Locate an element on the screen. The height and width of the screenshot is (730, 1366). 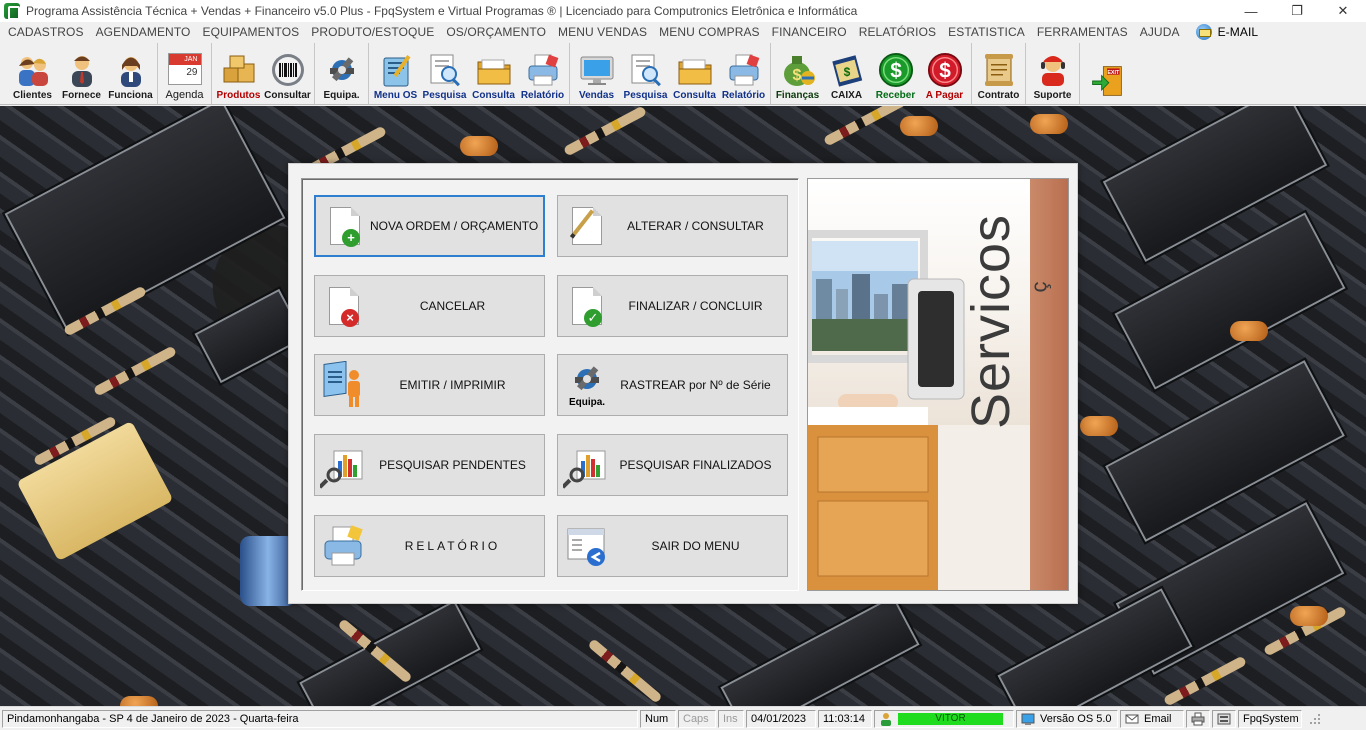
produtos-button: Produtos is located at coordinates (238, 73).